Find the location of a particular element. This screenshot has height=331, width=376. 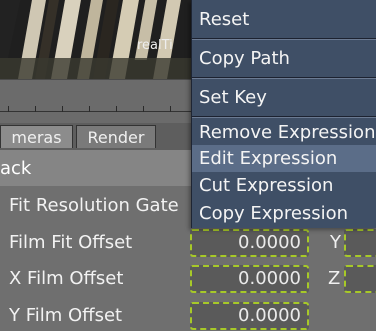

menu-item-cut-expression: Cut Expression is located at coordinates (284, 186).